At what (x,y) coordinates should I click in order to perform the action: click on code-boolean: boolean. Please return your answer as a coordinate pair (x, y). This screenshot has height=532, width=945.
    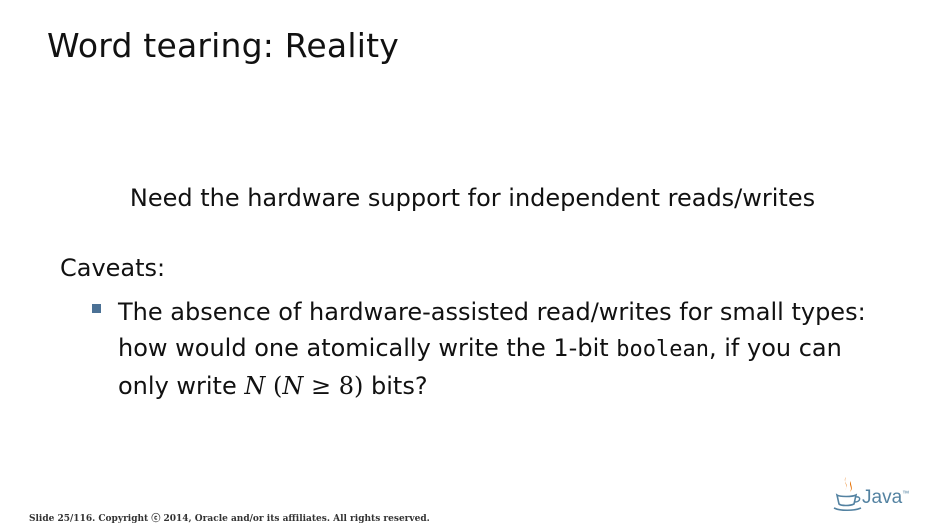
    Looking at the image, I should click on (662, 349).